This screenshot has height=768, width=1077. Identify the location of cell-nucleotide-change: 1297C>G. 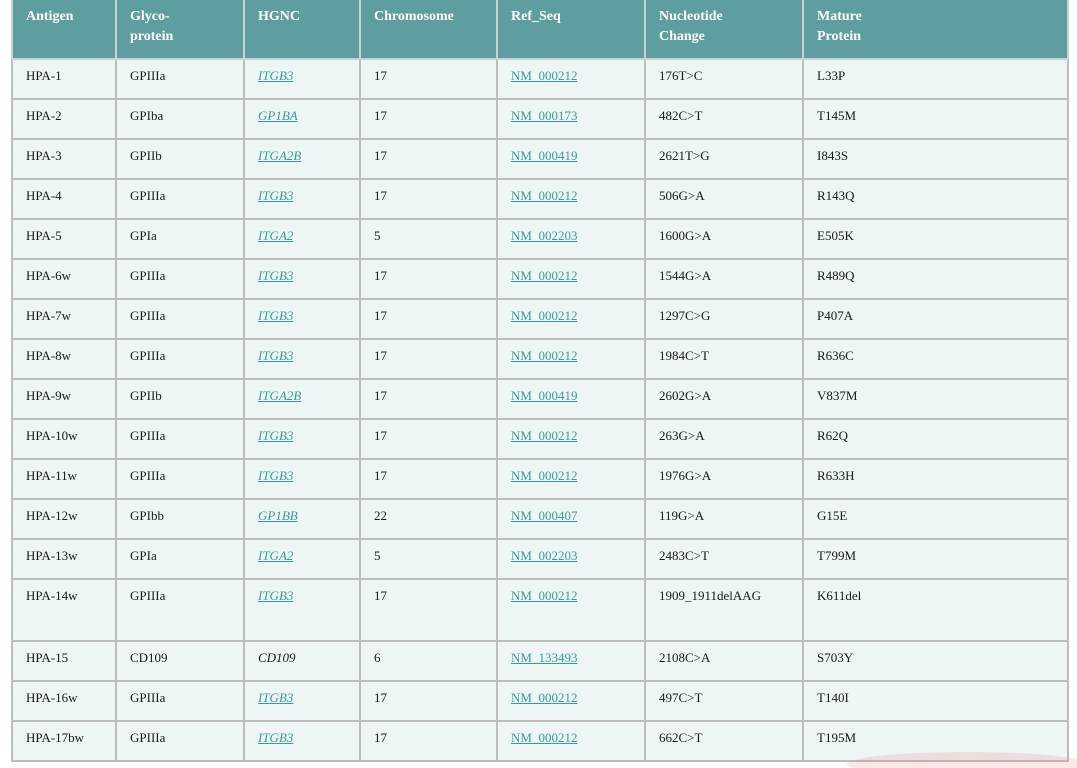
(724, 319).